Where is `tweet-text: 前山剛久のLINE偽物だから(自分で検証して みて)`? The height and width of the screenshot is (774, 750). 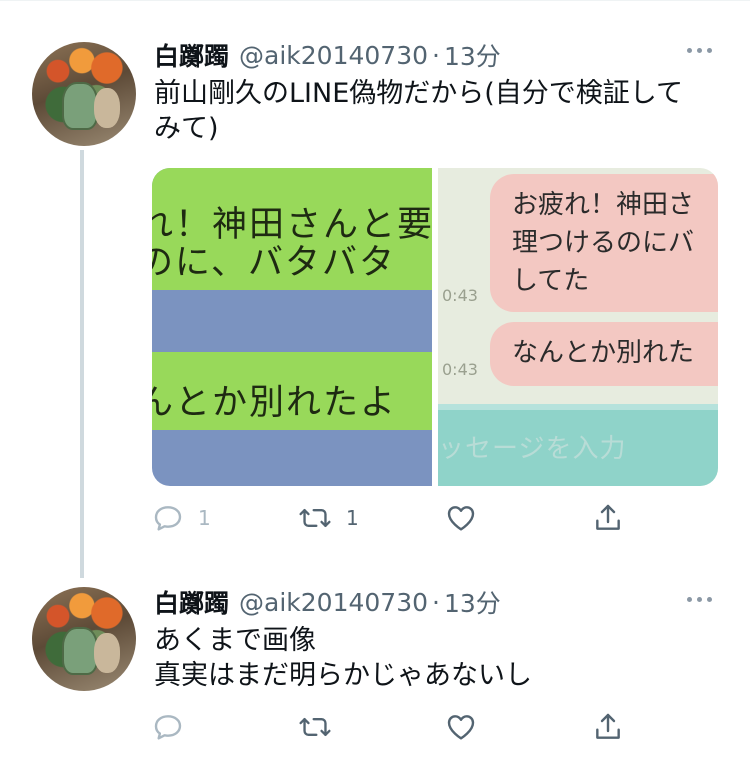
tweet-text: 前山剛久のLINE偽物だから(自分で検証して みて) is located at coordinates (434, 111).